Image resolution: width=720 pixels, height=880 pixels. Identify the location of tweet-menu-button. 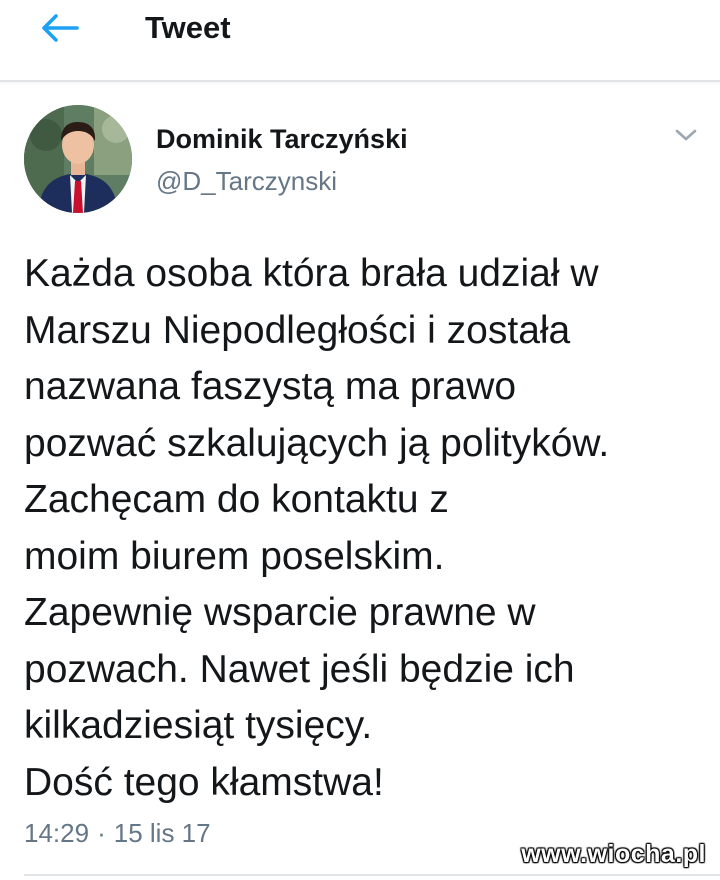
(686, 135).